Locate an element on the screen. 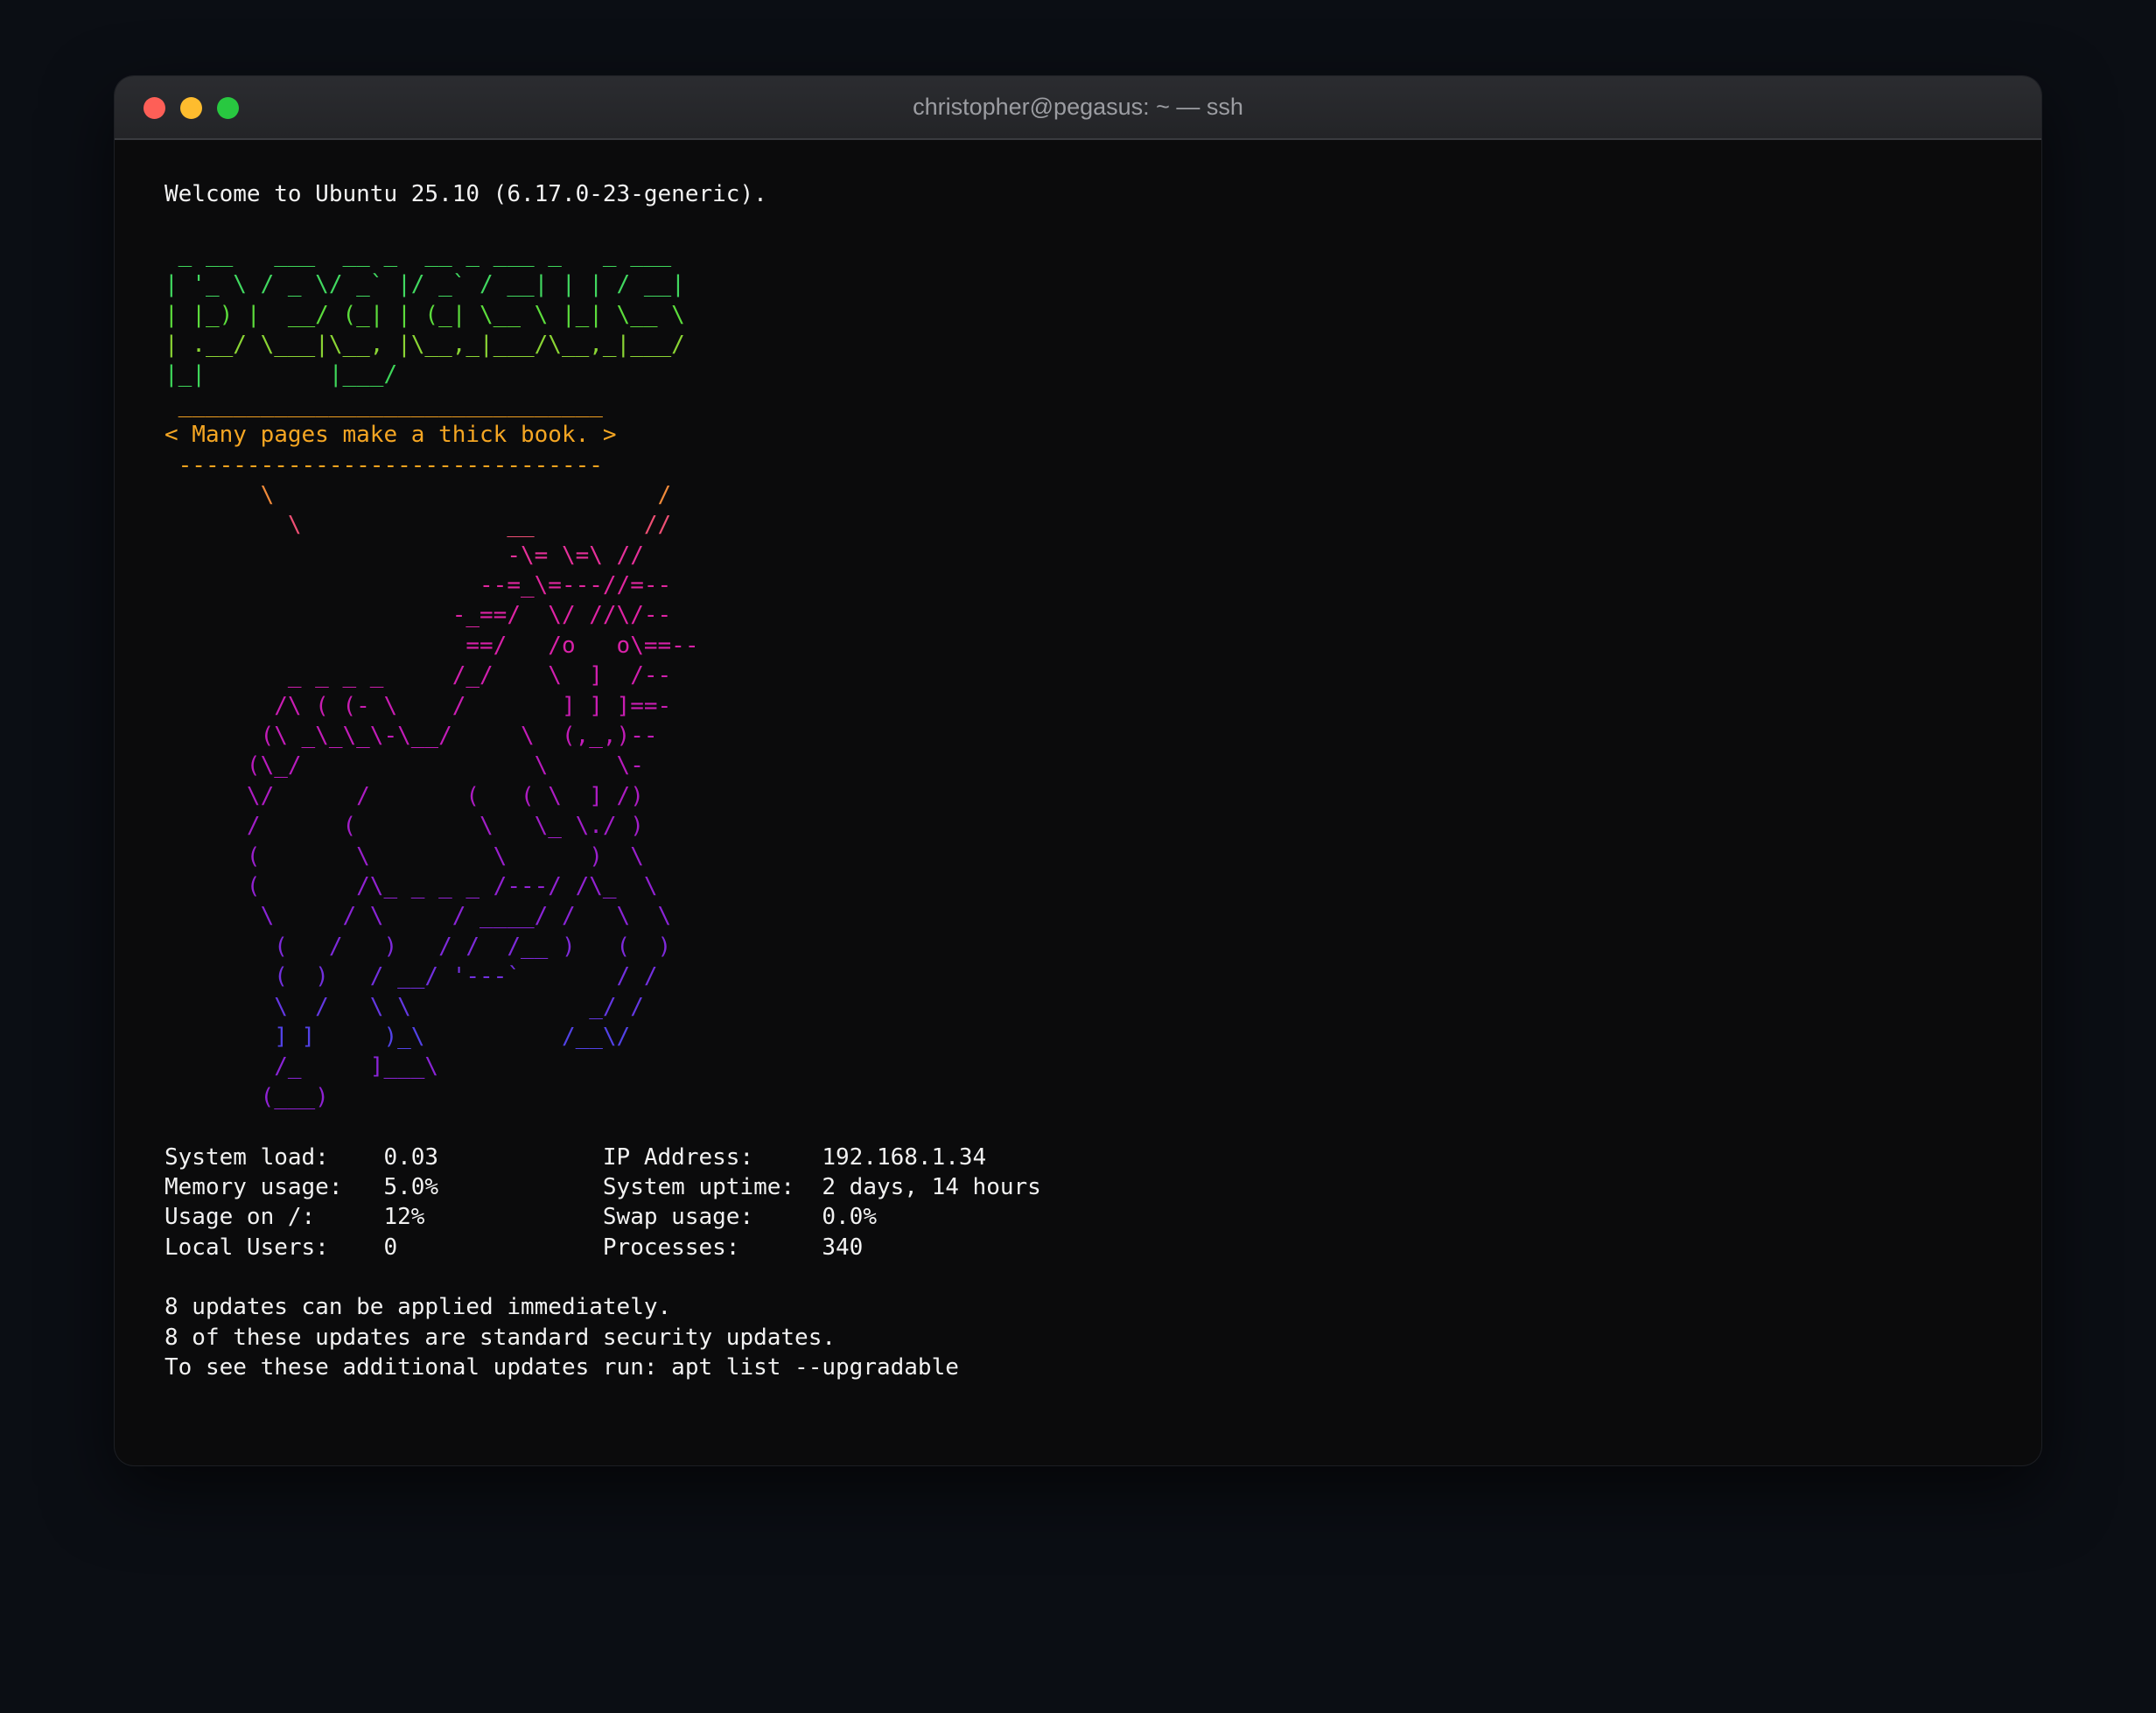 This screenshot has width=2156, height=1713. terminal-line: (\_/ \ \- is located at coordinates (404, 766).